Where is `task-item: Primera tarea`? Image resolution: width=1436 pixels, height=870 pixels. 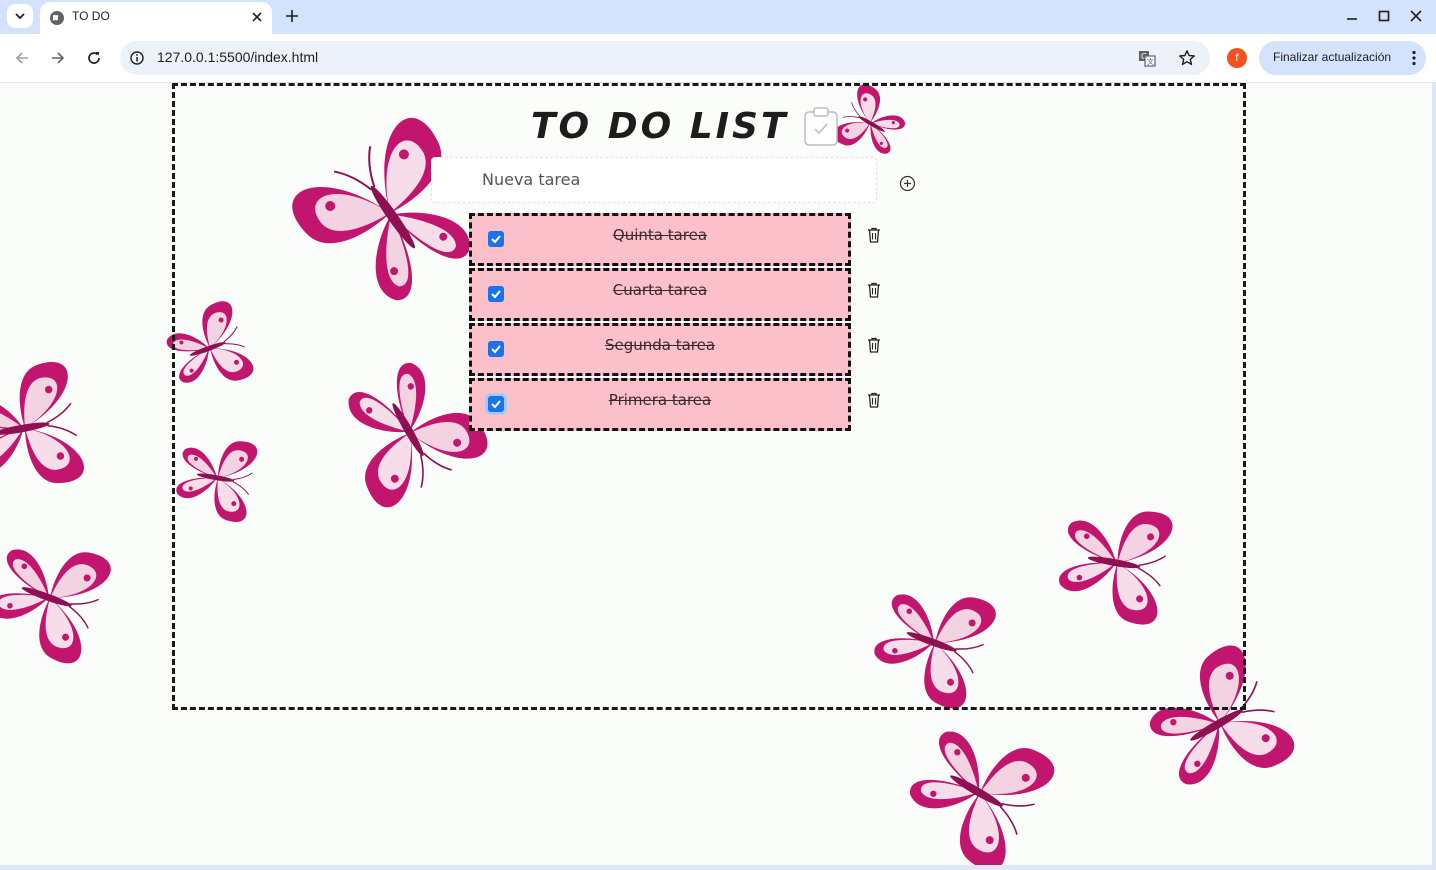 task-item: Primera tarea is located at coordinates (660, 404).